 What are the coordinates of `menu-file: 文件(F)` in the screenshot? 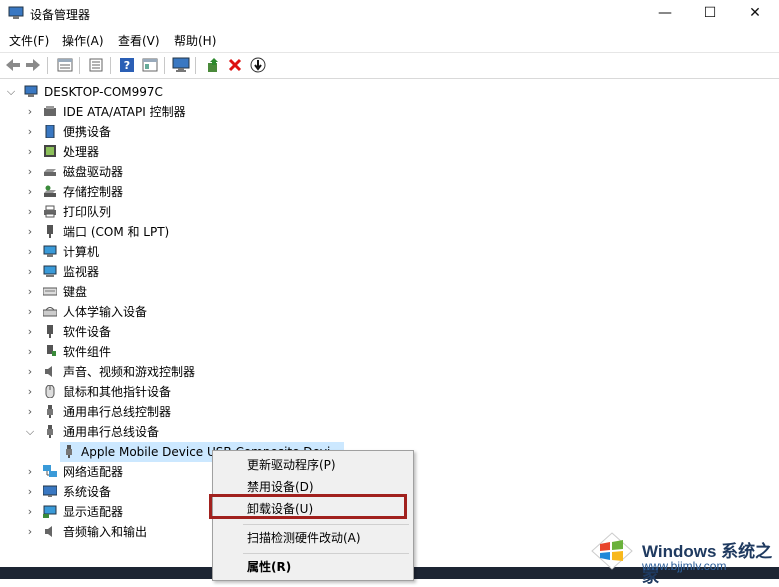 It's located at (29, 40).